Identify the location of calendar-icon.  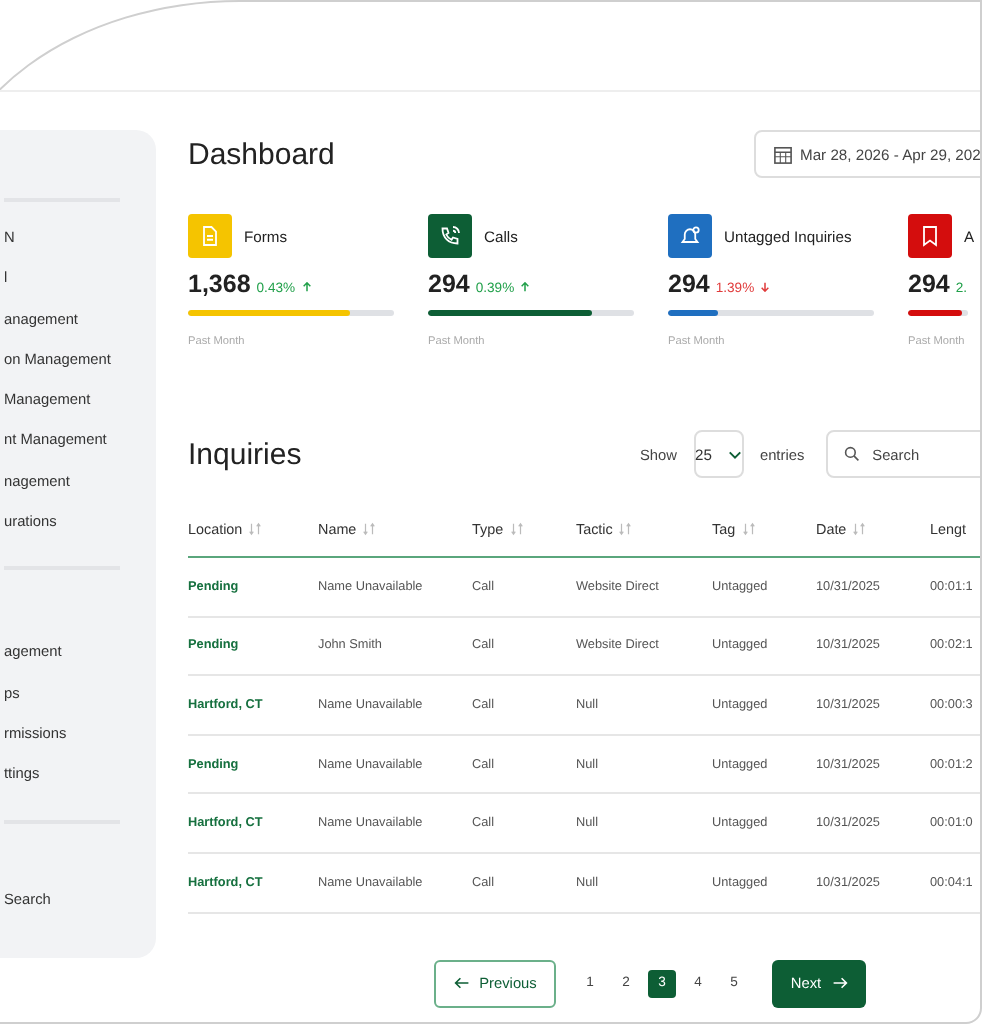
(783, 154).